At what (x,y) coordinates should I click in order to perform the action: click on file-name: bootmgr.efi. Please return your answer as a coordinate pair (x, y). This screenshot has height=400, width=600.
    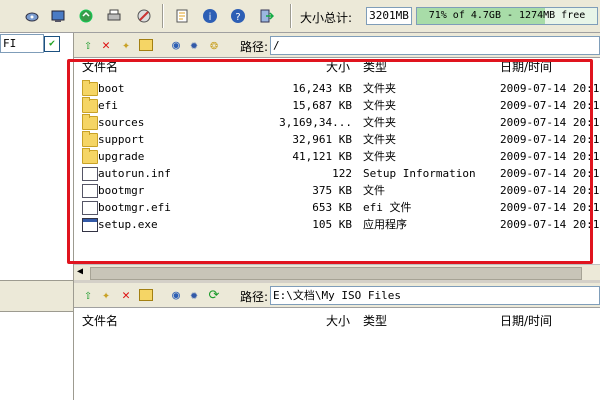
    Looking at the image, I should click on (134, 207).